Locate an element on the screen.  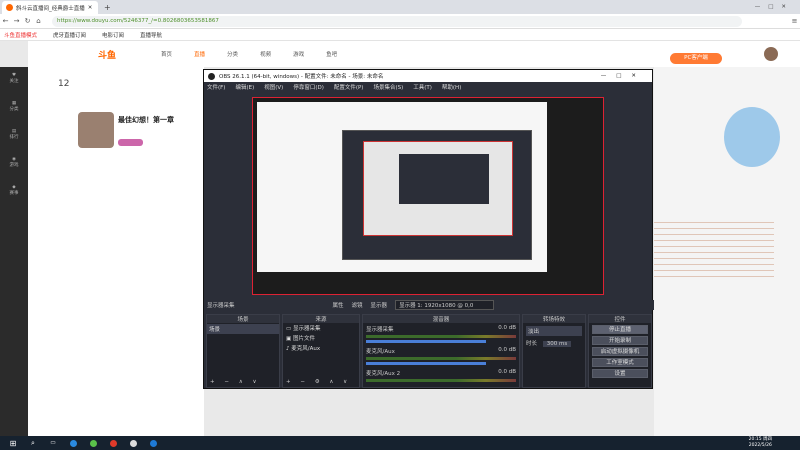
menu-item: 帮助(H) is located at coordinates (451, 87).